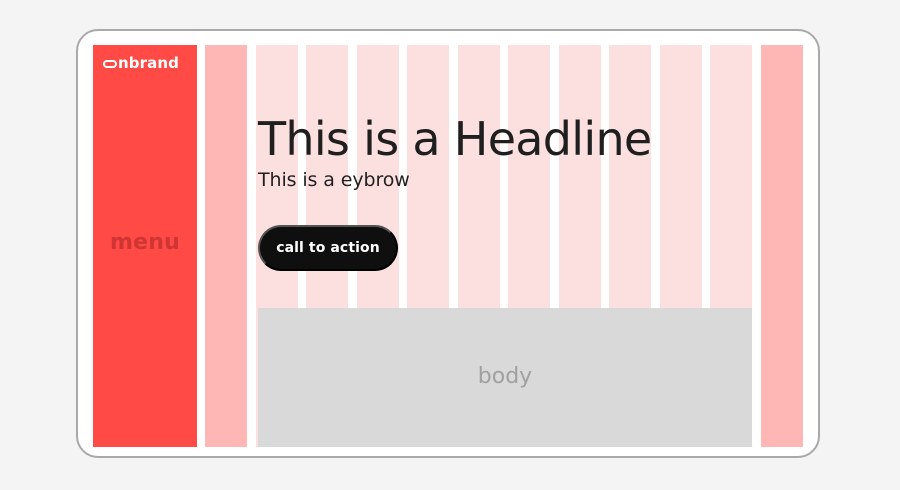  What do you see at coordinates (110, 63) in the screenshot?
I see `brand-logo-icon` at bounding box center [110, 63].